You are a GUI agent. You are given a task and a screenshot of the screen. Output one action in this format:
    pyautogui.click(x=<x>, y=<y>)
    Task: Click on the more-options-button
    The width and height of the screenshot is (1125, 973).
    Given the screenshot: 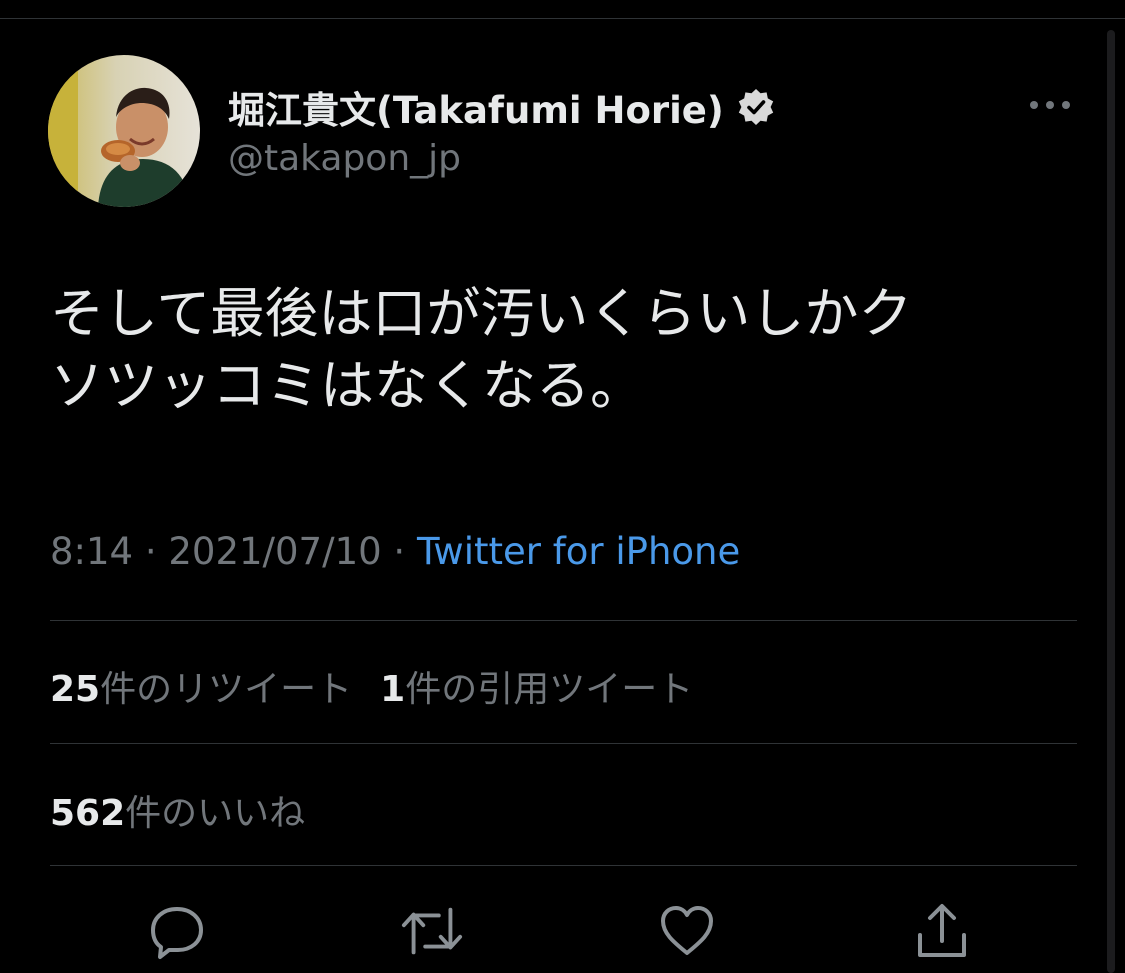 What is the action you would take?
    pyautogui.click(x=1050, y=105)
    